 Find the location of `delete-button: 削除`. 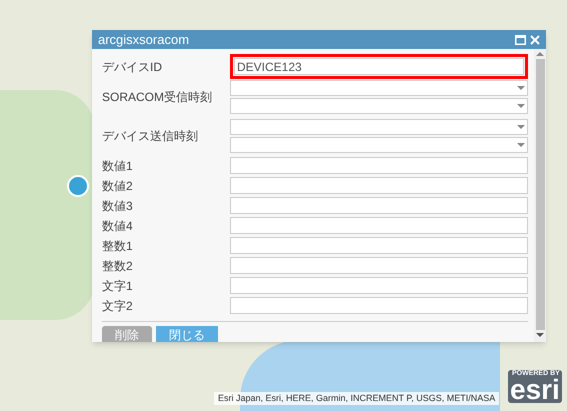

delete-button: 削除 is located at coordinates (127, 334).